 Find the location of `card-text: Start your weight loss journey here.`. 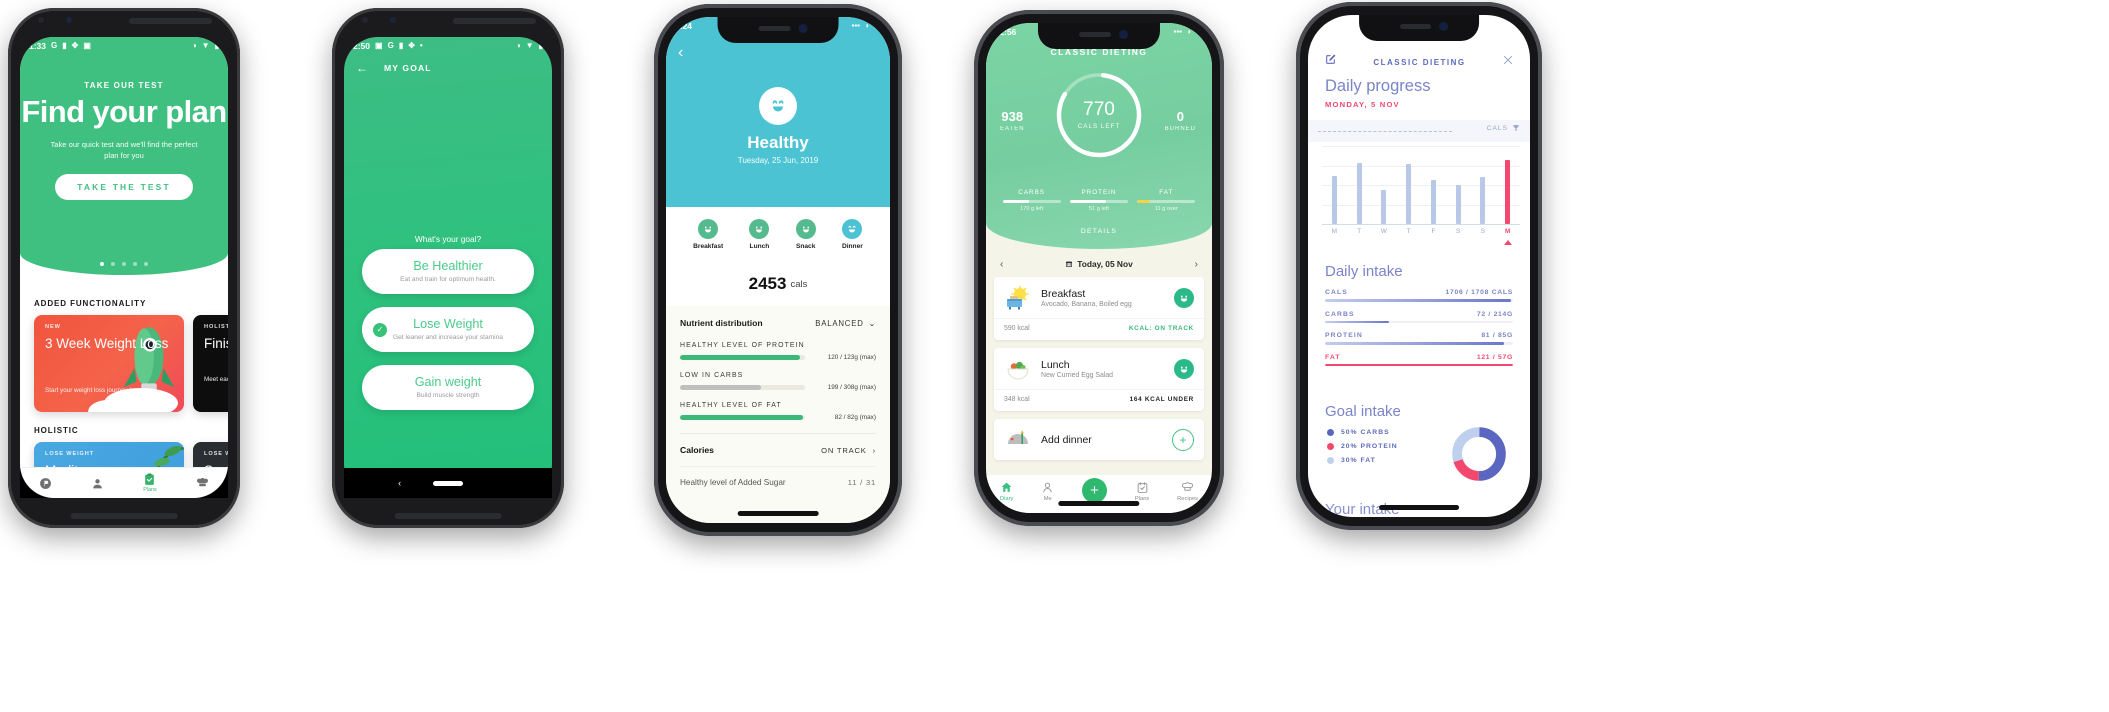

card-text: Start your weight loss journey here. is located at coordinates (94, 390).